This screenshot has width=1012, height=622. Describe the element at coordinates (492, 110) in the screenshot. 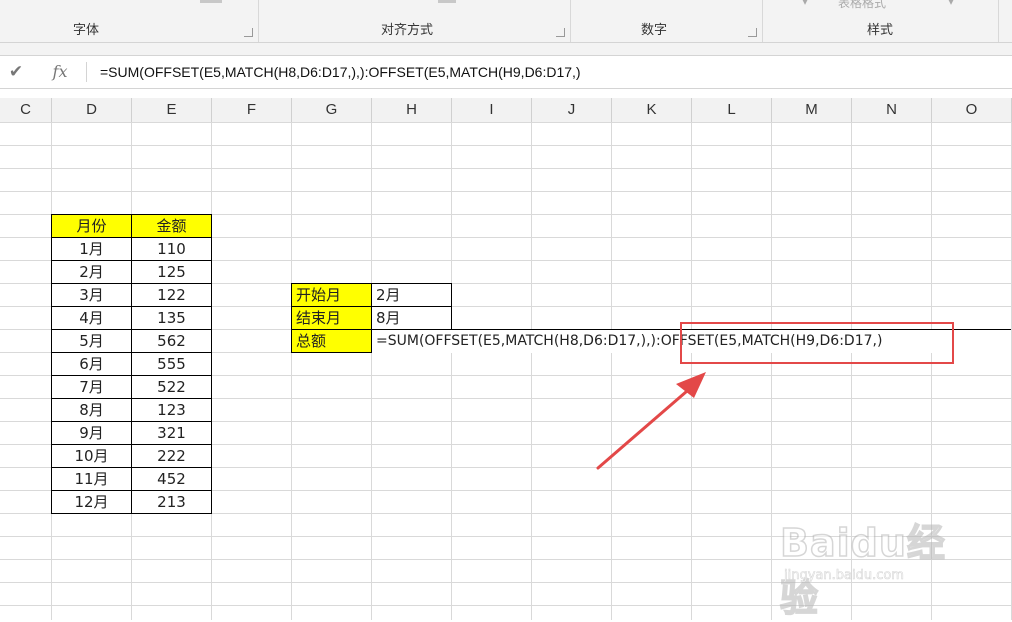

I see `column-header-i: I` at that location.